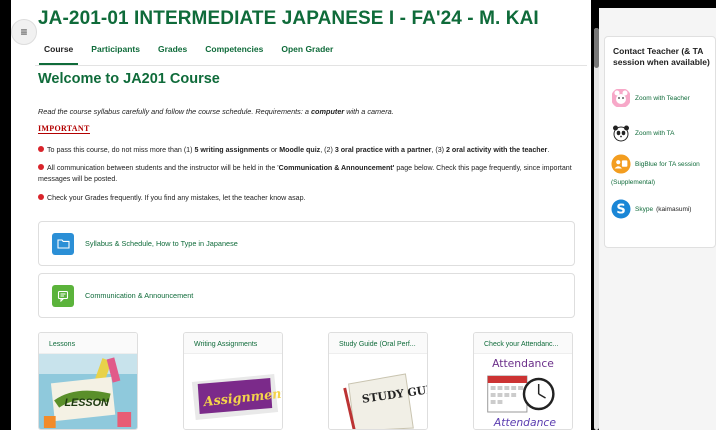  What do you see at coordinates (129, 79) in the screenshot?
I see `welcome-heading: Welcome to JA201 Course` at bounding box center [129, 79].